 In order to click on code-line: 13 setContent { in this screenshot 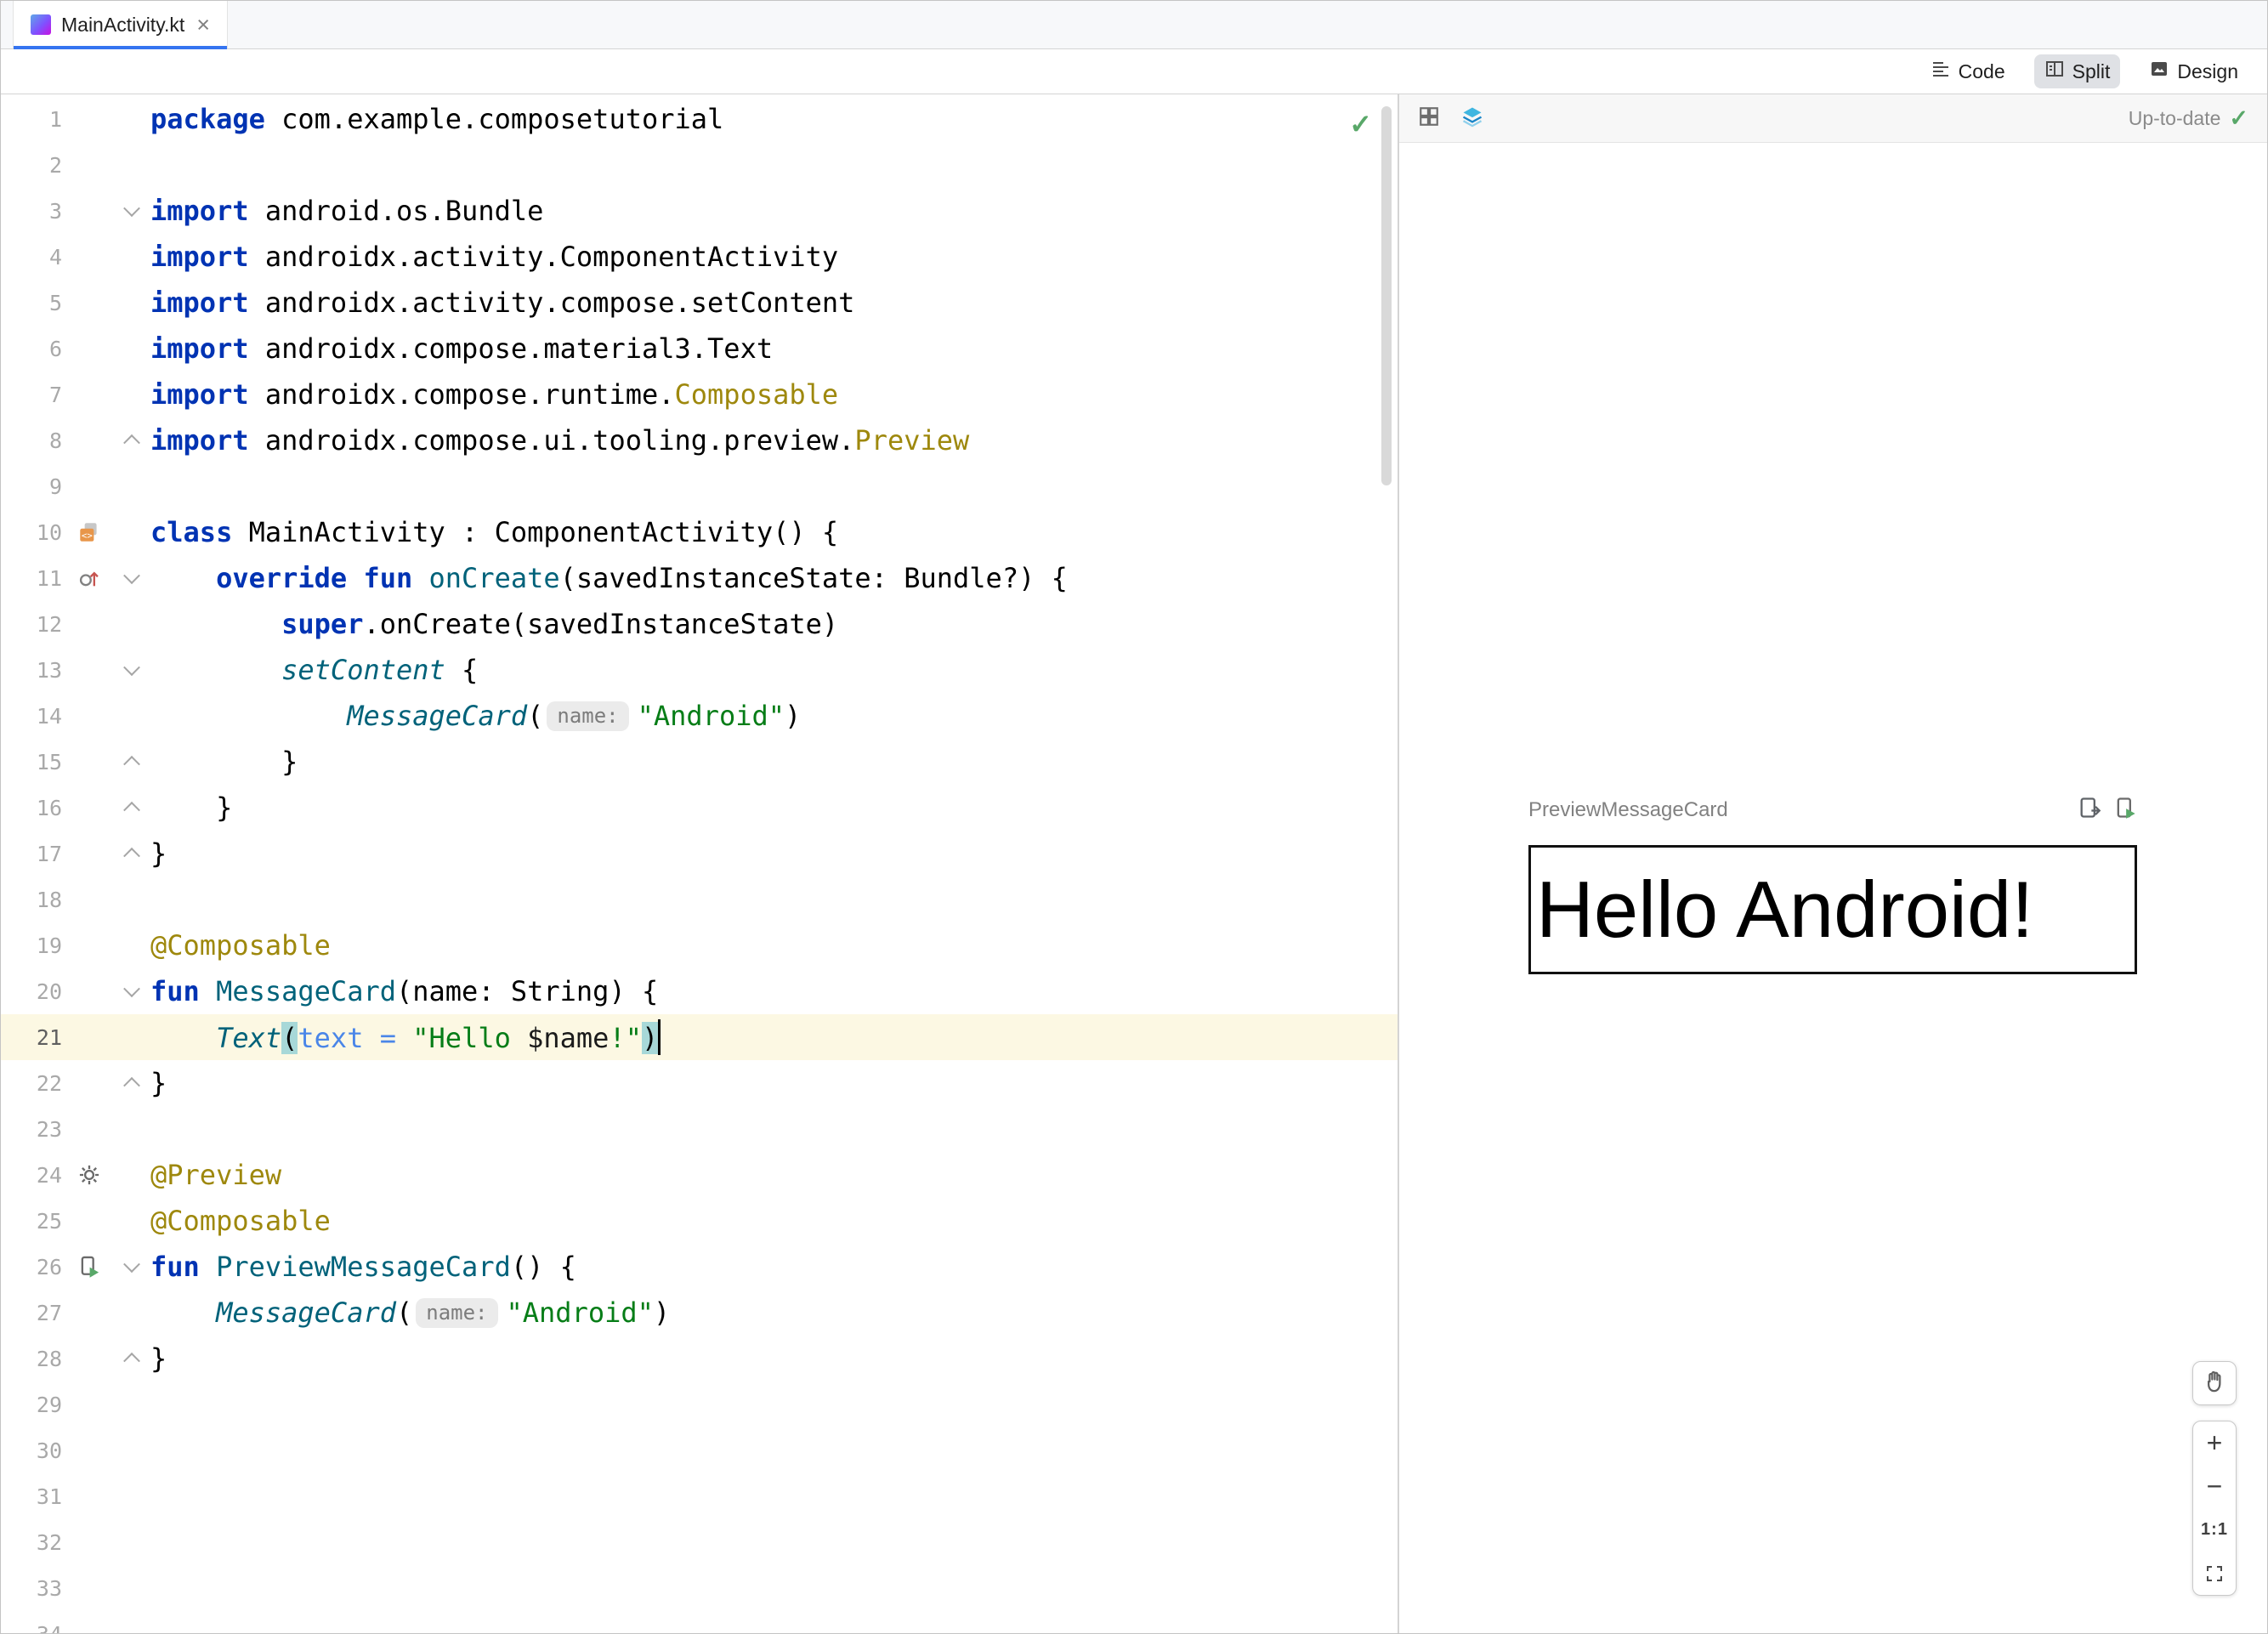, I will do `click(699, 670)`.